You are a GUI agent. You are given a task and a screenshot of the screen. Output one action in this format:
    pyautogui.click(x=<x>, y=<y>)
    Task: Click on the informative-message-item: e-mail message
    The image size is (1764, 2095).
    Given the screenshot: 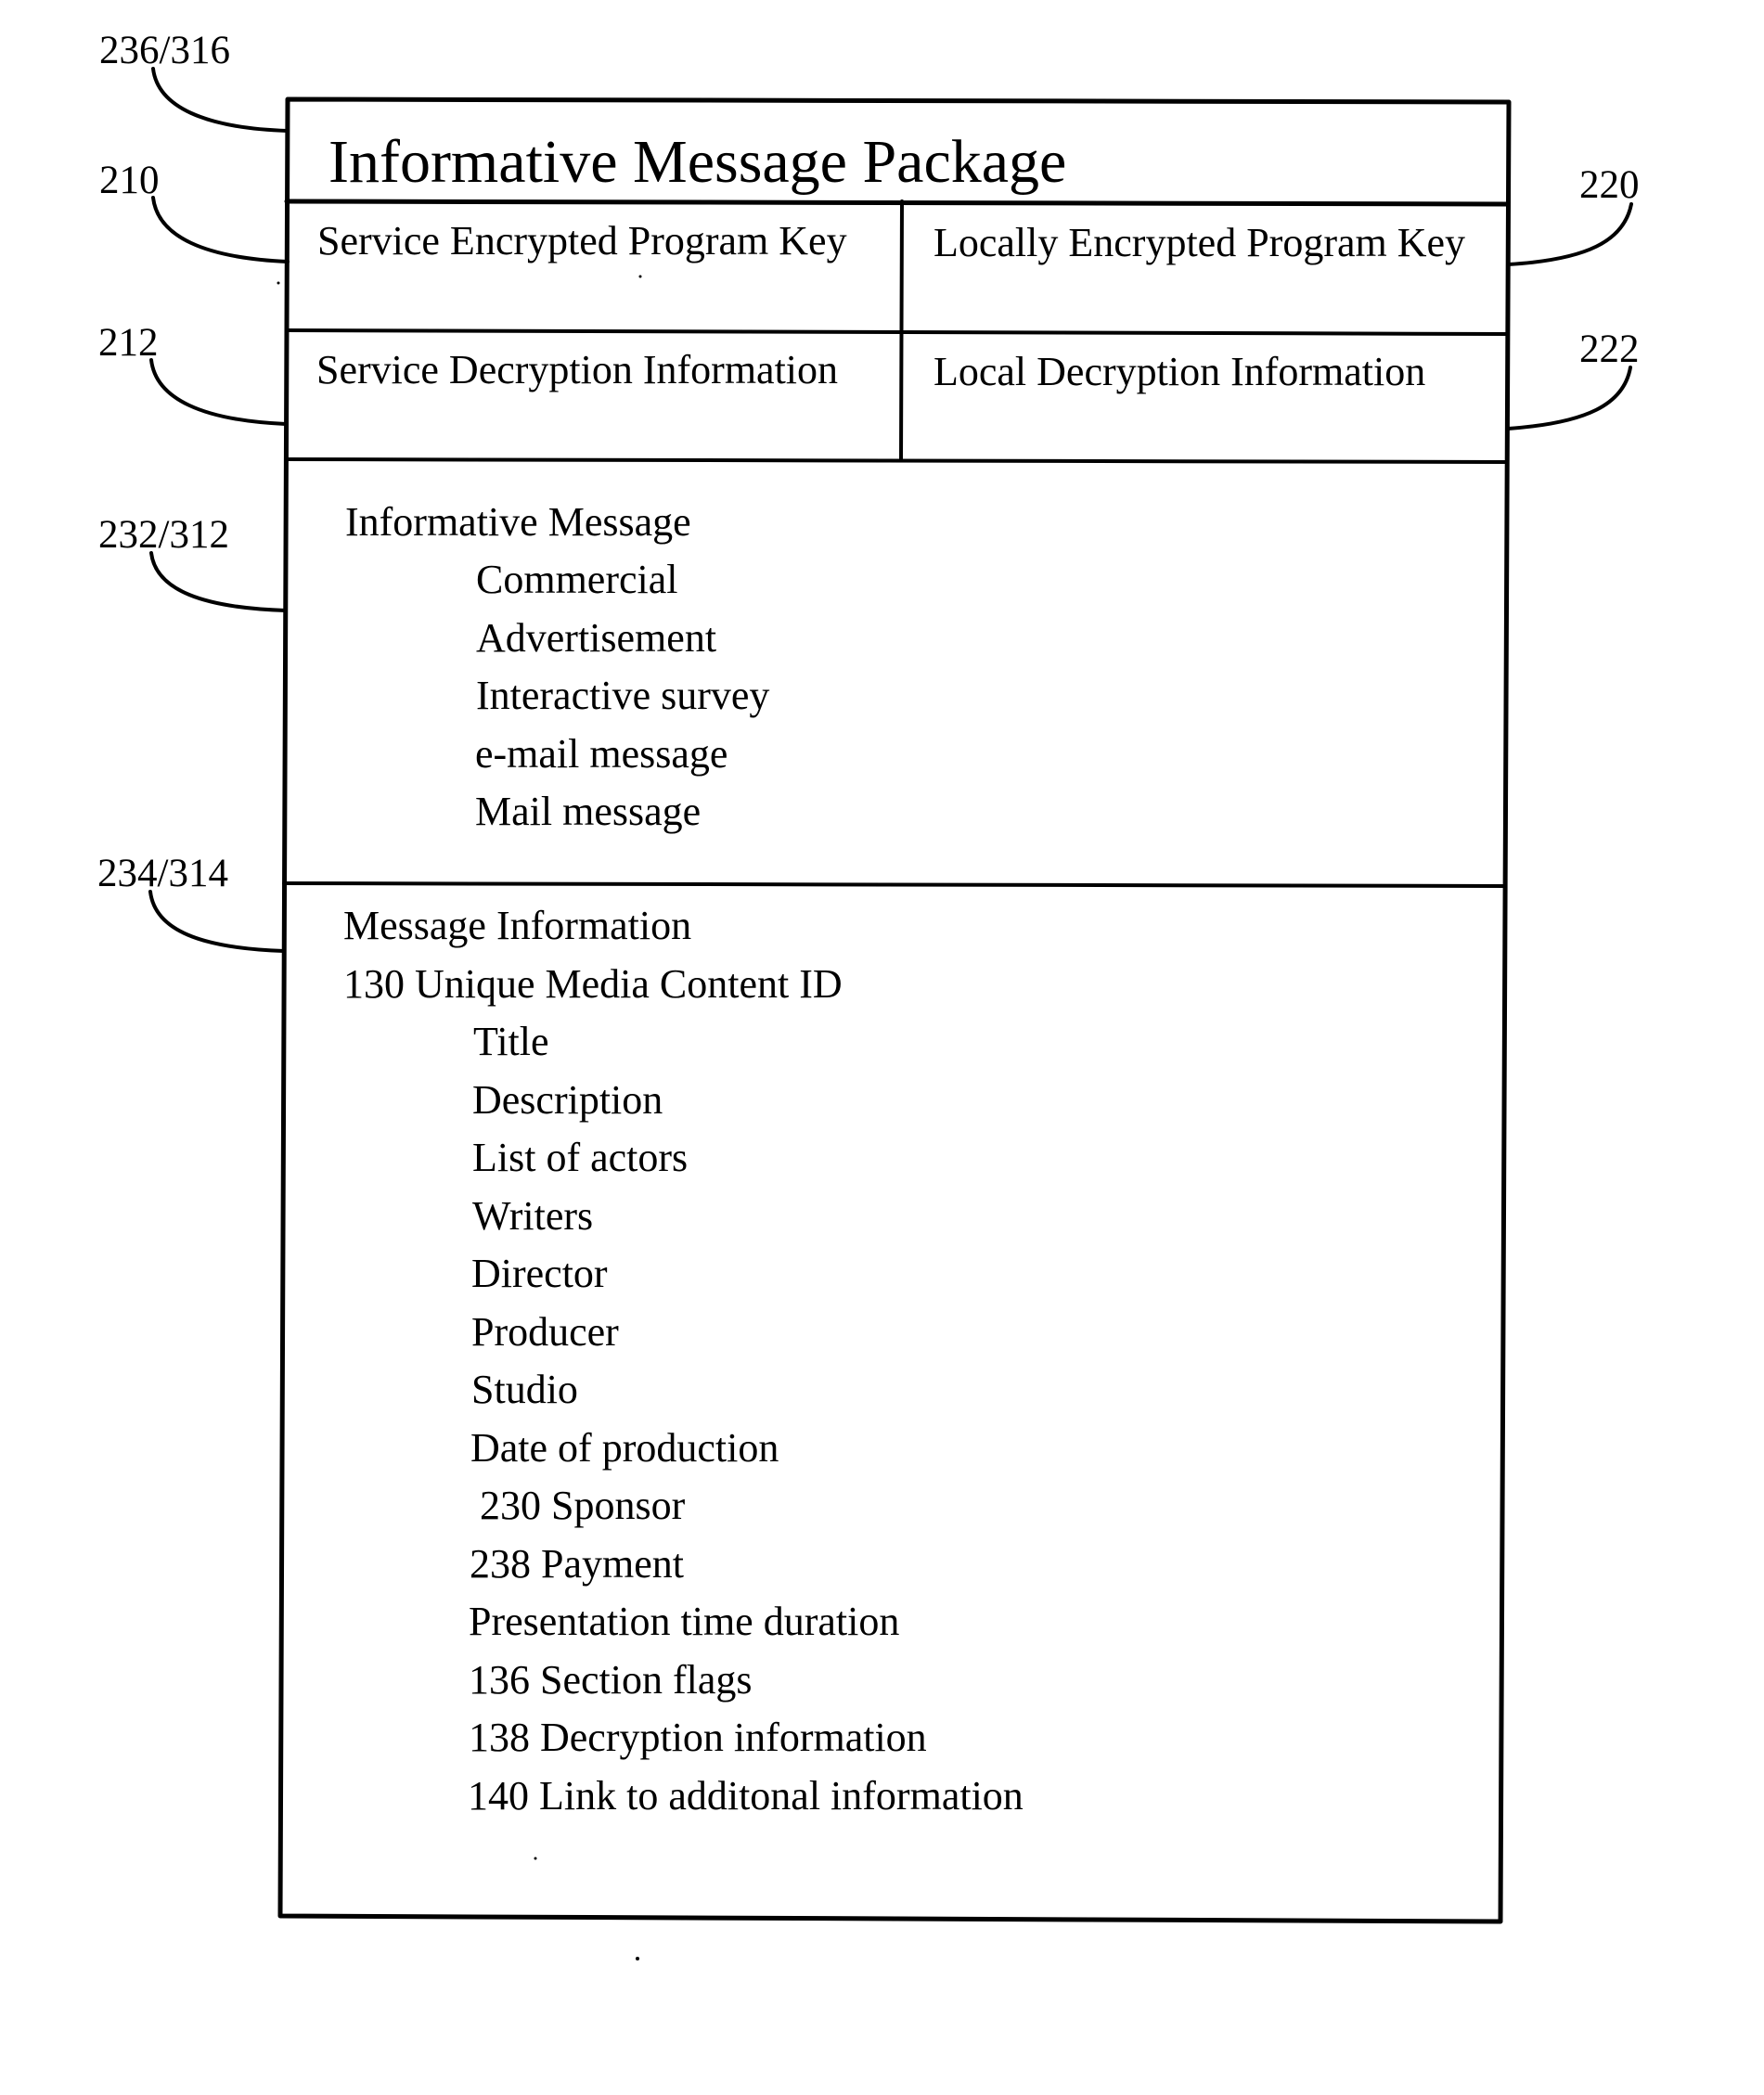 What is the action you would take?
    pyautogui.click(x=602, y=754)
    